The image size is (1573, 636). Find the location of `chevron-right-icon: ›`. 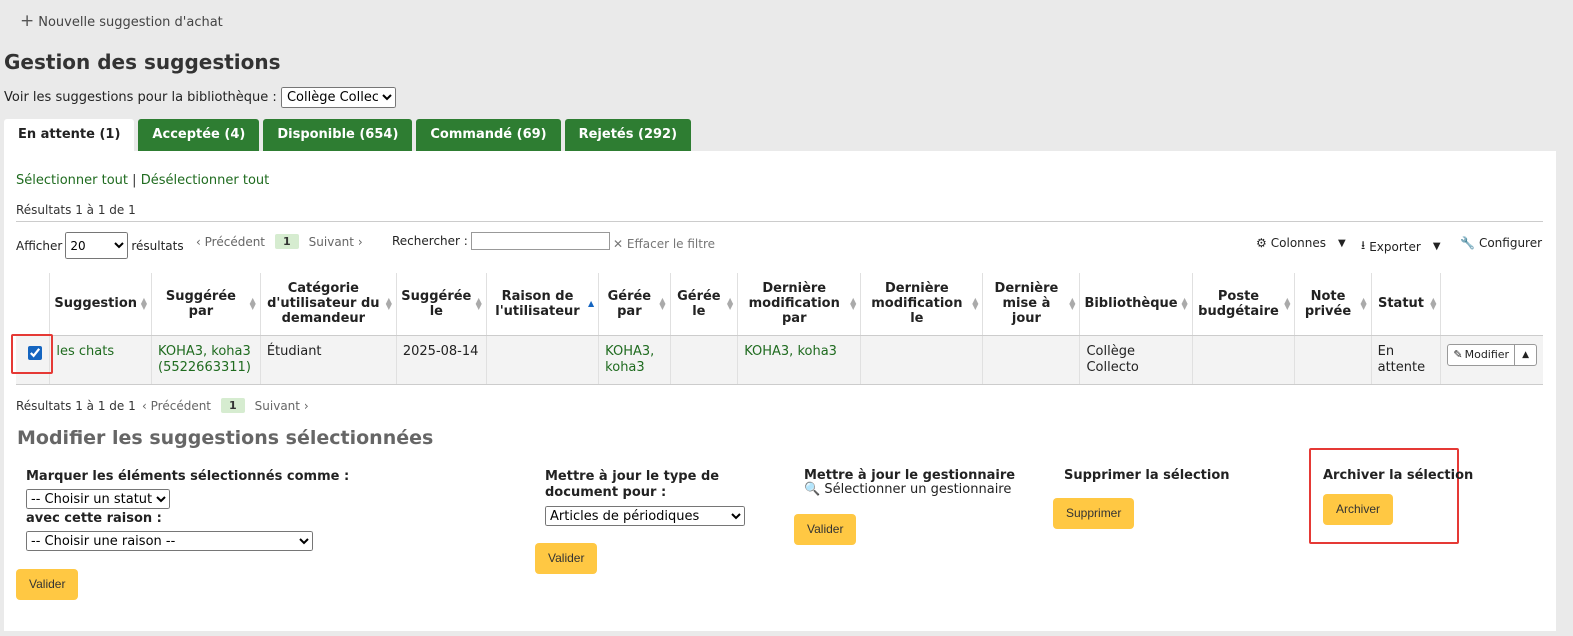

chevron-right-icon: › is located at coordinates (360, 241).